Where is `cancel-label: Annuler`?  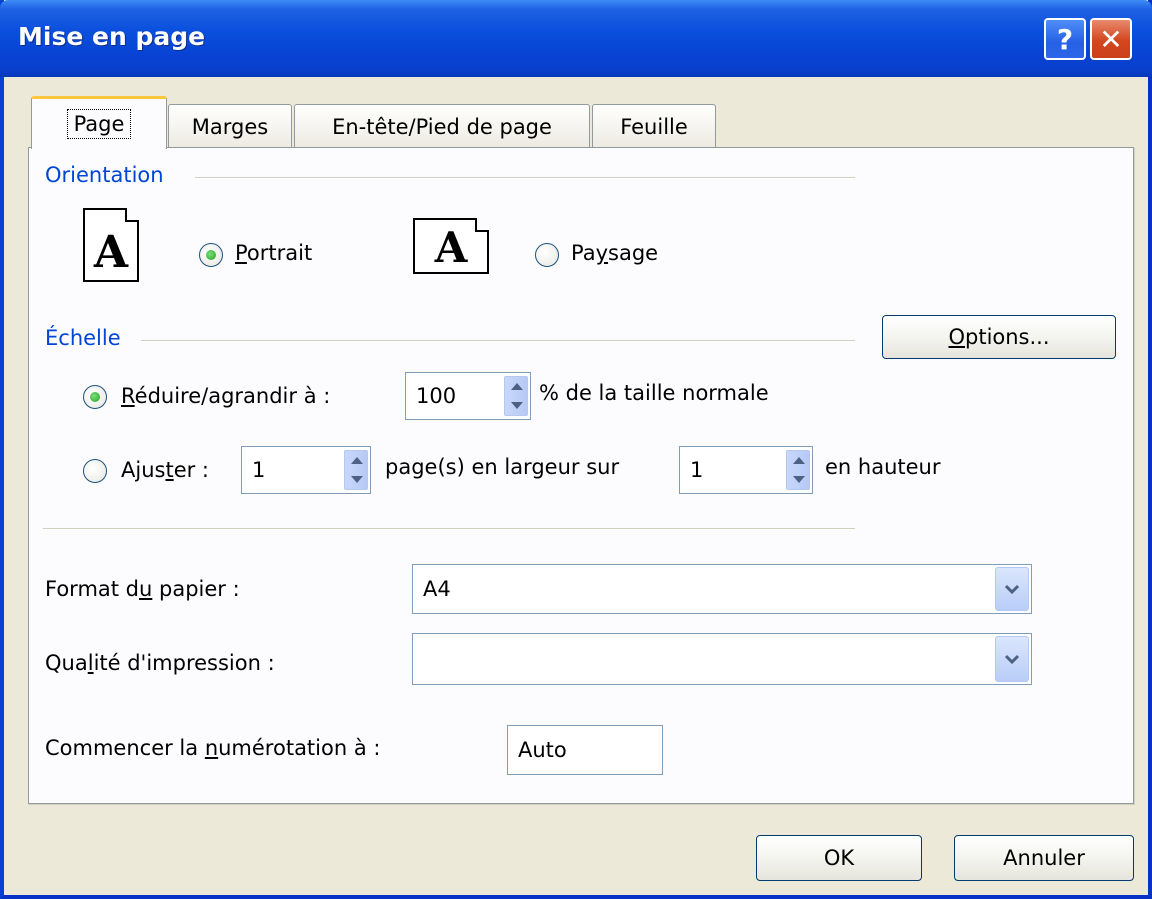
cancel-label: Annuler is located at coordinates (1044, 858).